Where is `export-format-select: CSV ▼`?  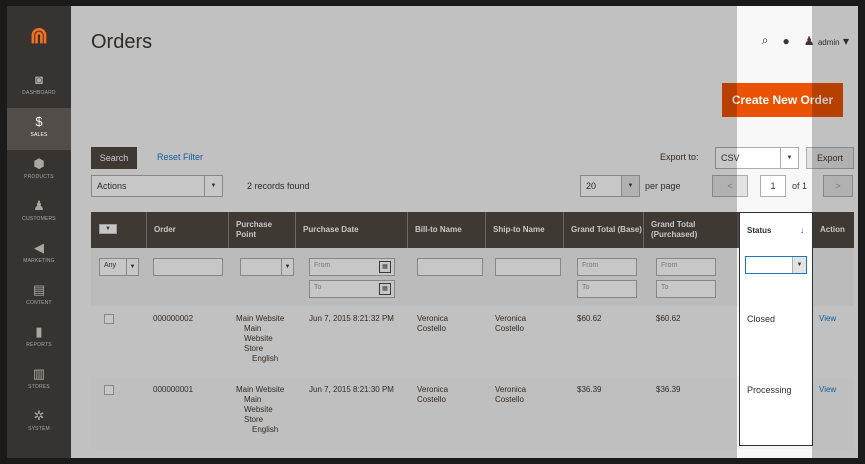 export-format-select: CSV ▼ is located at coordinates (757, 158).